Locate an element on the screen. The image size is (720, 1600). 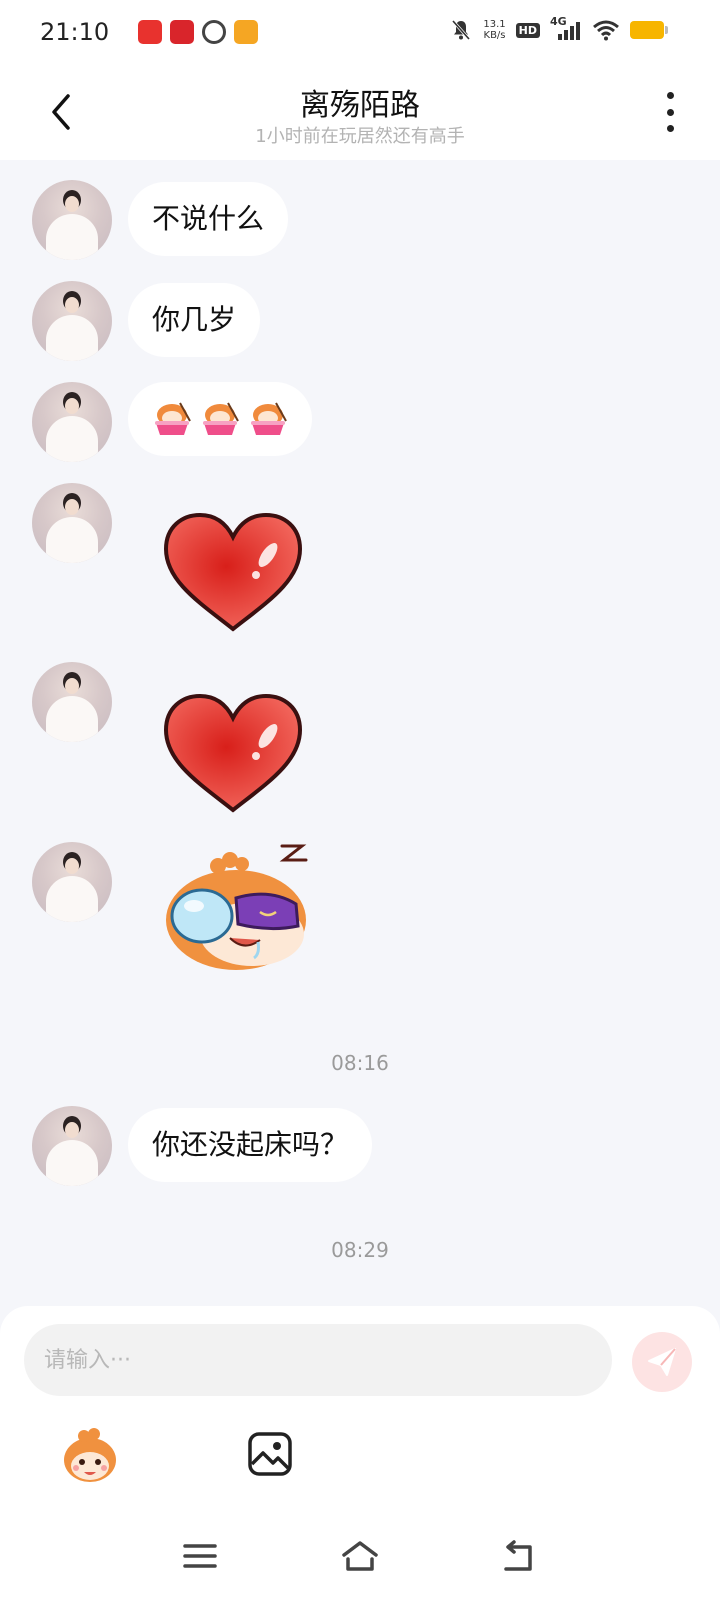
emoji-button is located at coordinates (90, 1456).